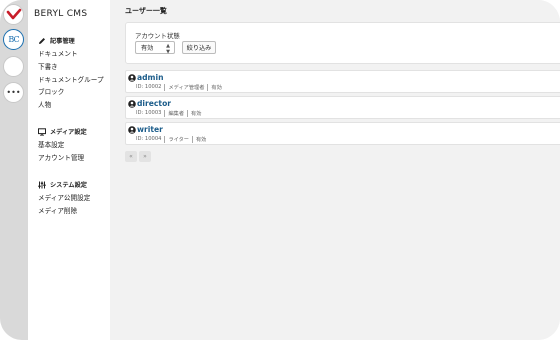  What do you see at coordinates (155, 48) in the screenshot?
I see `account-status-select: 有効 ▲ ▼` at bounding box center [155, 48].